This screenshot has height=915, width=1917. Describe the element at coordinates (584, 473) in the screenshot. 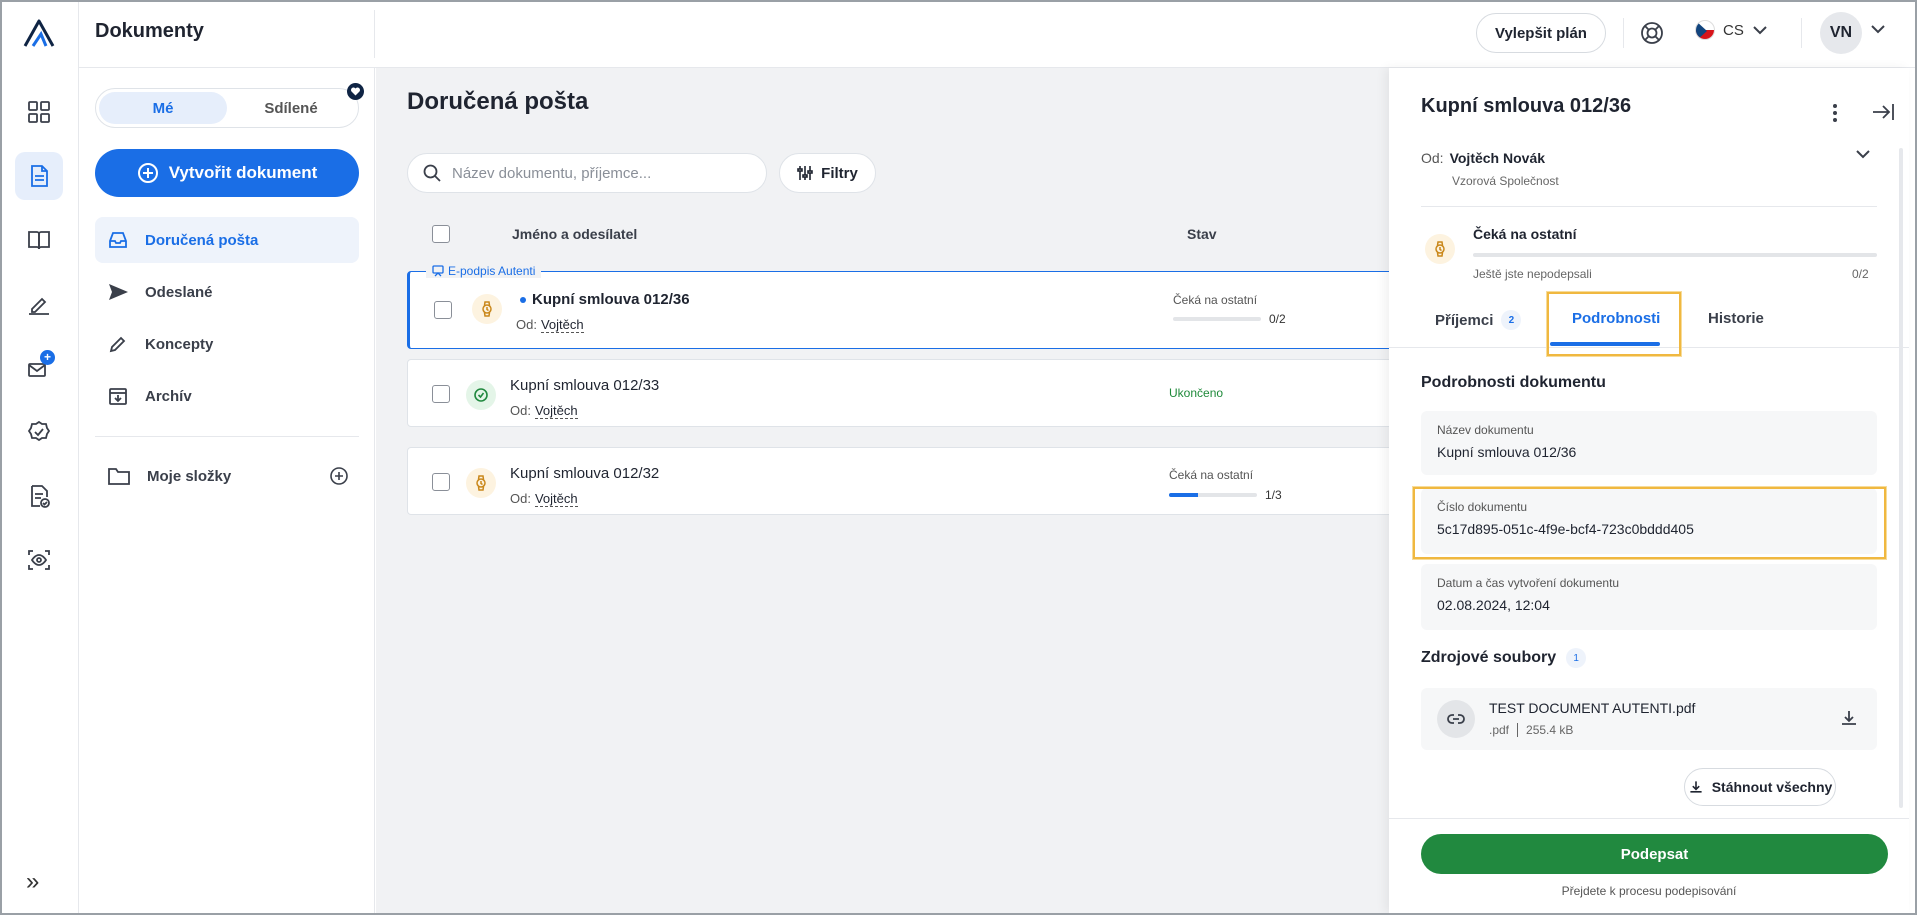

I see `document-name: Kupní smlouva 012/32` at that location.